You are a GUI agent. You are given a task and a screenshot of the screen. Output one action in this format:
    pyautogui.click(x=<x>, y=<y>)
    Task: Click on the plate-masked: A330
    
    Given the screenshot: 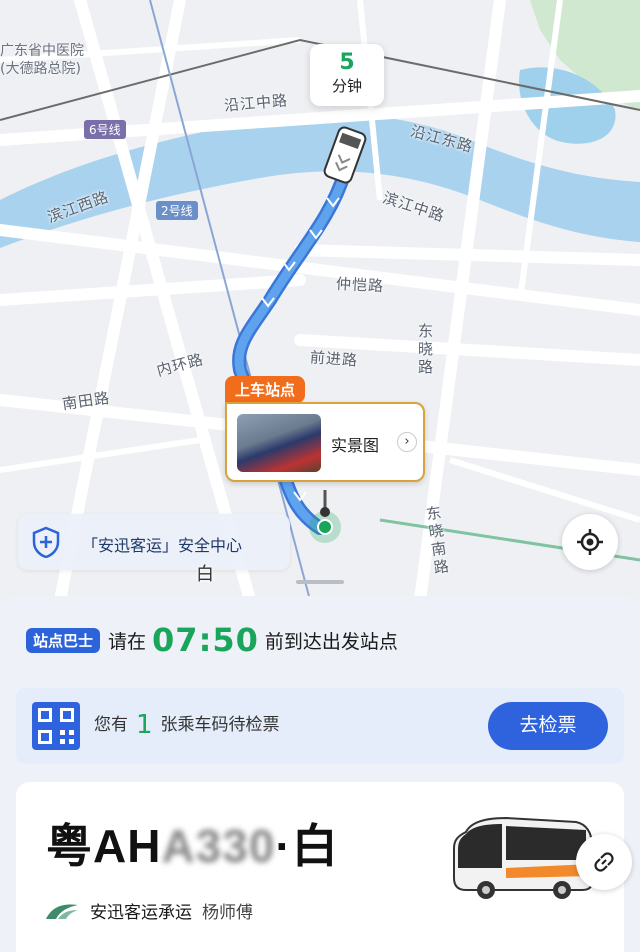 What is the action you would take?
    pyautogui.click(x=218, y=846)
    